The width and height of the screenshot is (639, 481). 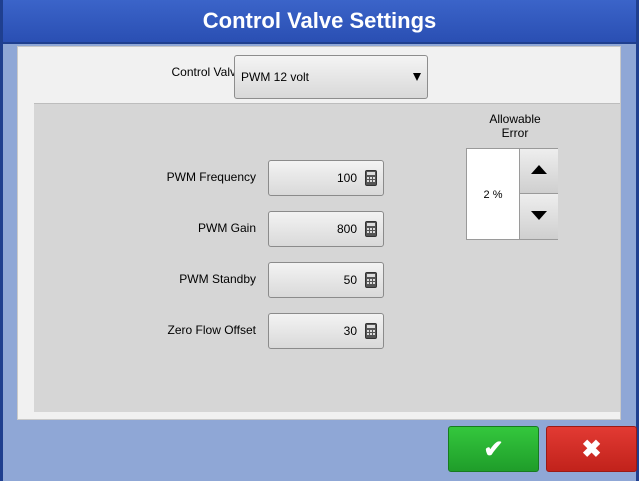 I want to click on pwm-frequency-value: 100, so click(x=346, y=178).